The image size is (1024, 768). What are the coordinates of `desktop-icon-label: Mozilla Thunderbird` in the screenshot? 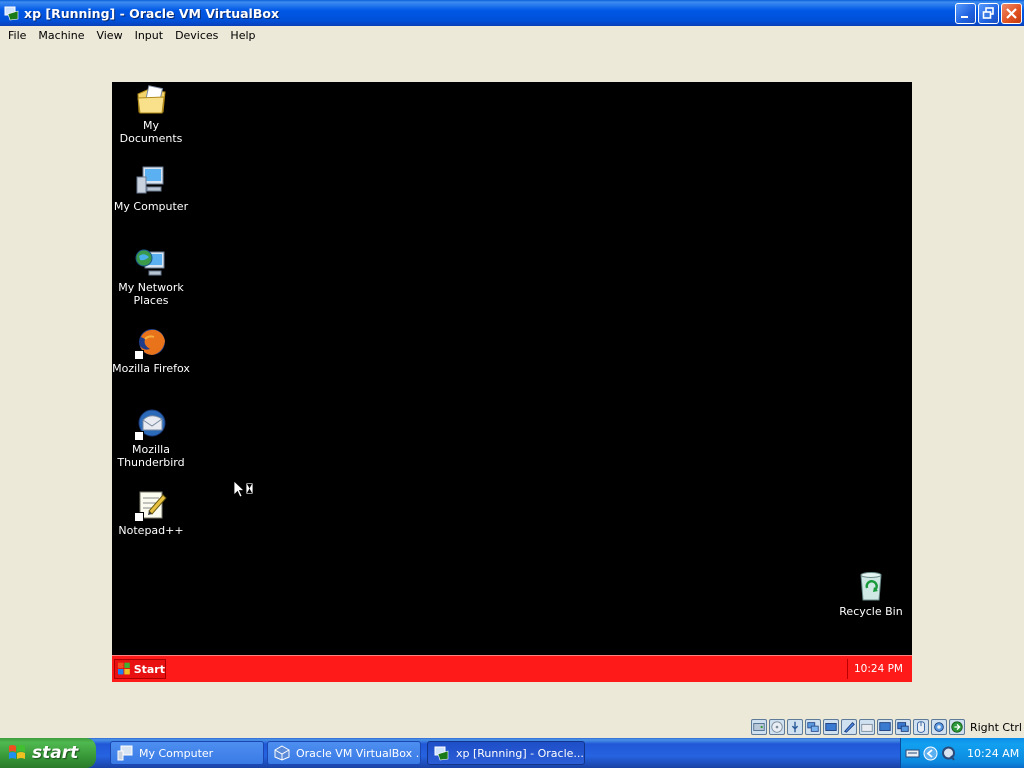 It's located at (151, 456).